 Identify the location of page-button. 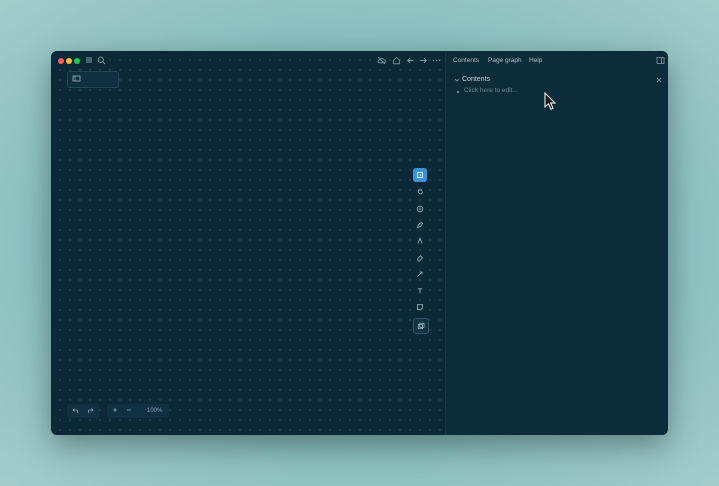
(93, 79).